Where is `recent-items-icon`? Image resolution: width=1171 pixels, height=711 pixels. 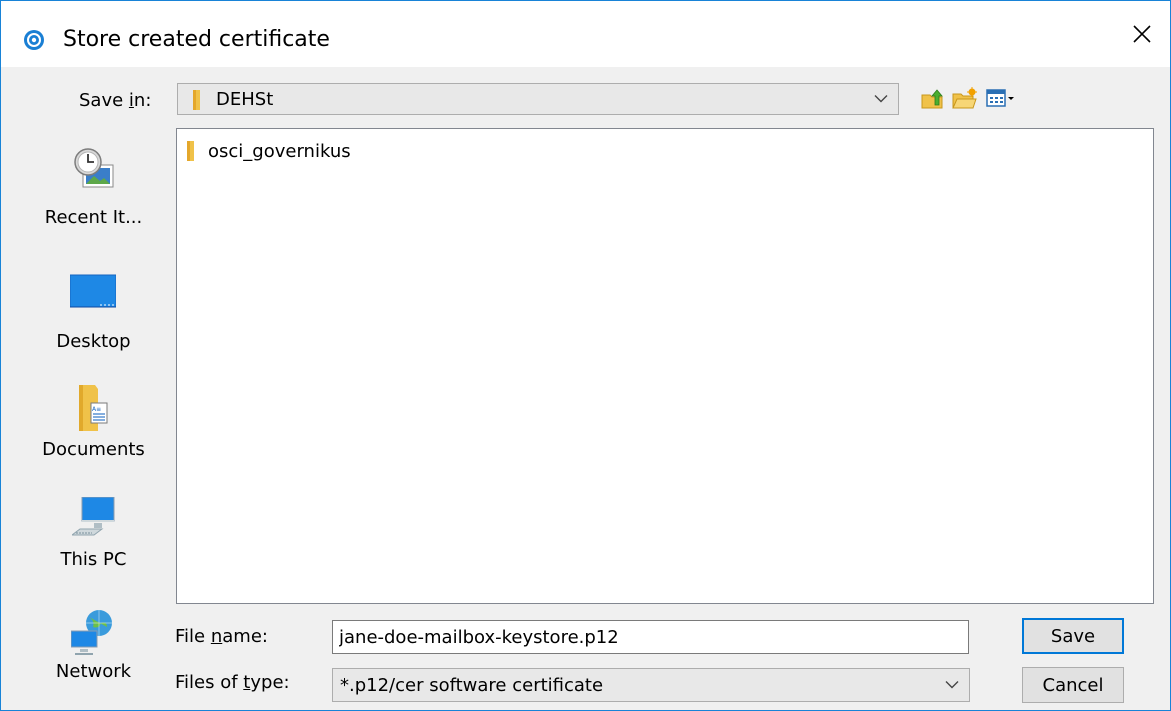
recent-items-icon is located at coordinates (94, 168).